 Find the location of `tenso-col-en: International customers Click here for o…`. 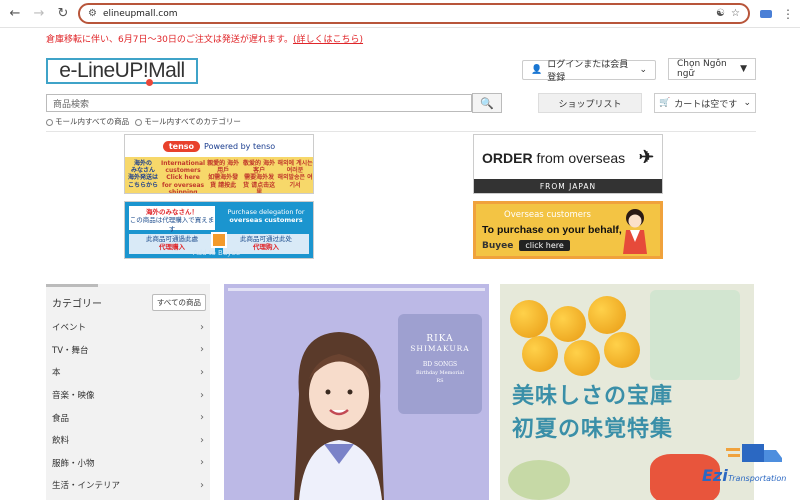

tenso-col-en: International customers Click here for o… is located at coordinates (183, 177).